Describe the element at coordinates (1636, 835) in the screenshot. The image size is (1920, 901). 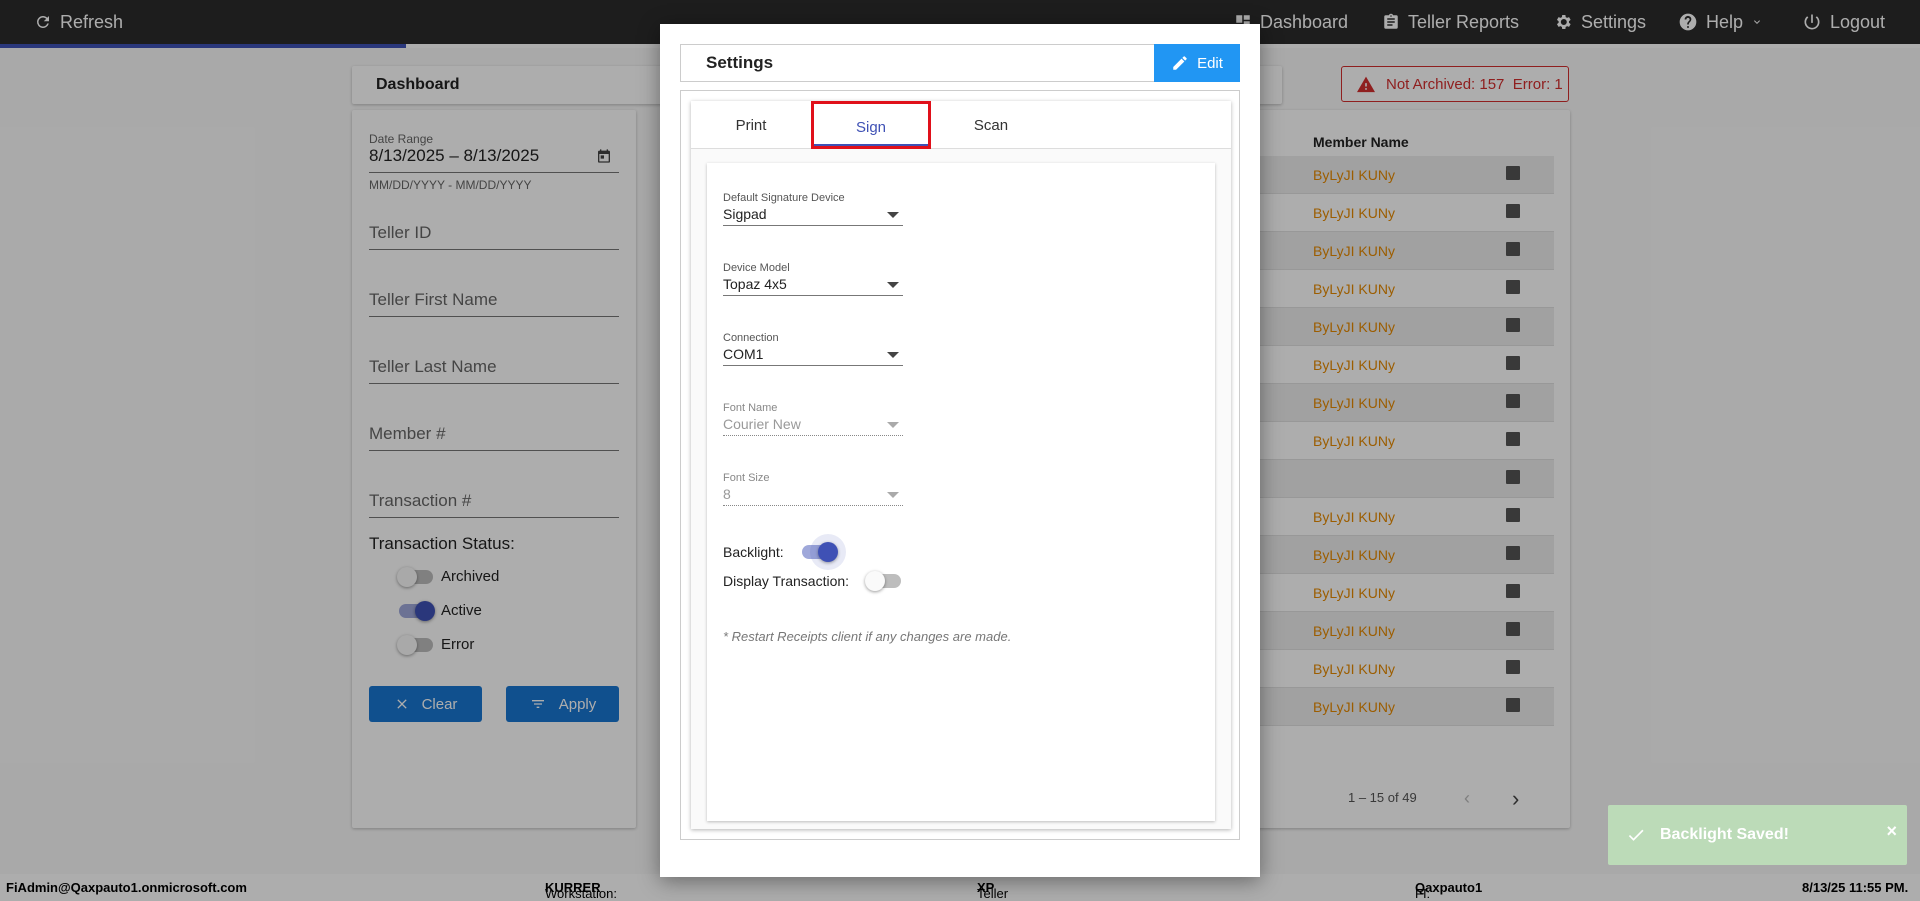
I see `checkmark-icon` at that location.